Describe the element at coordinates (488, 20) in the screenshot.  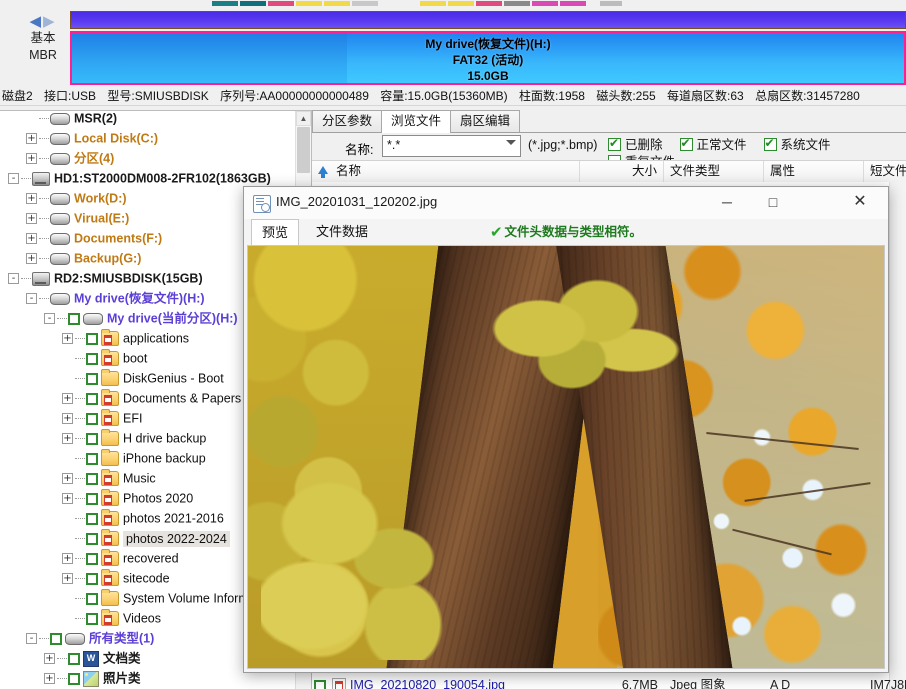
I see `disk-overview-strip` at that location.